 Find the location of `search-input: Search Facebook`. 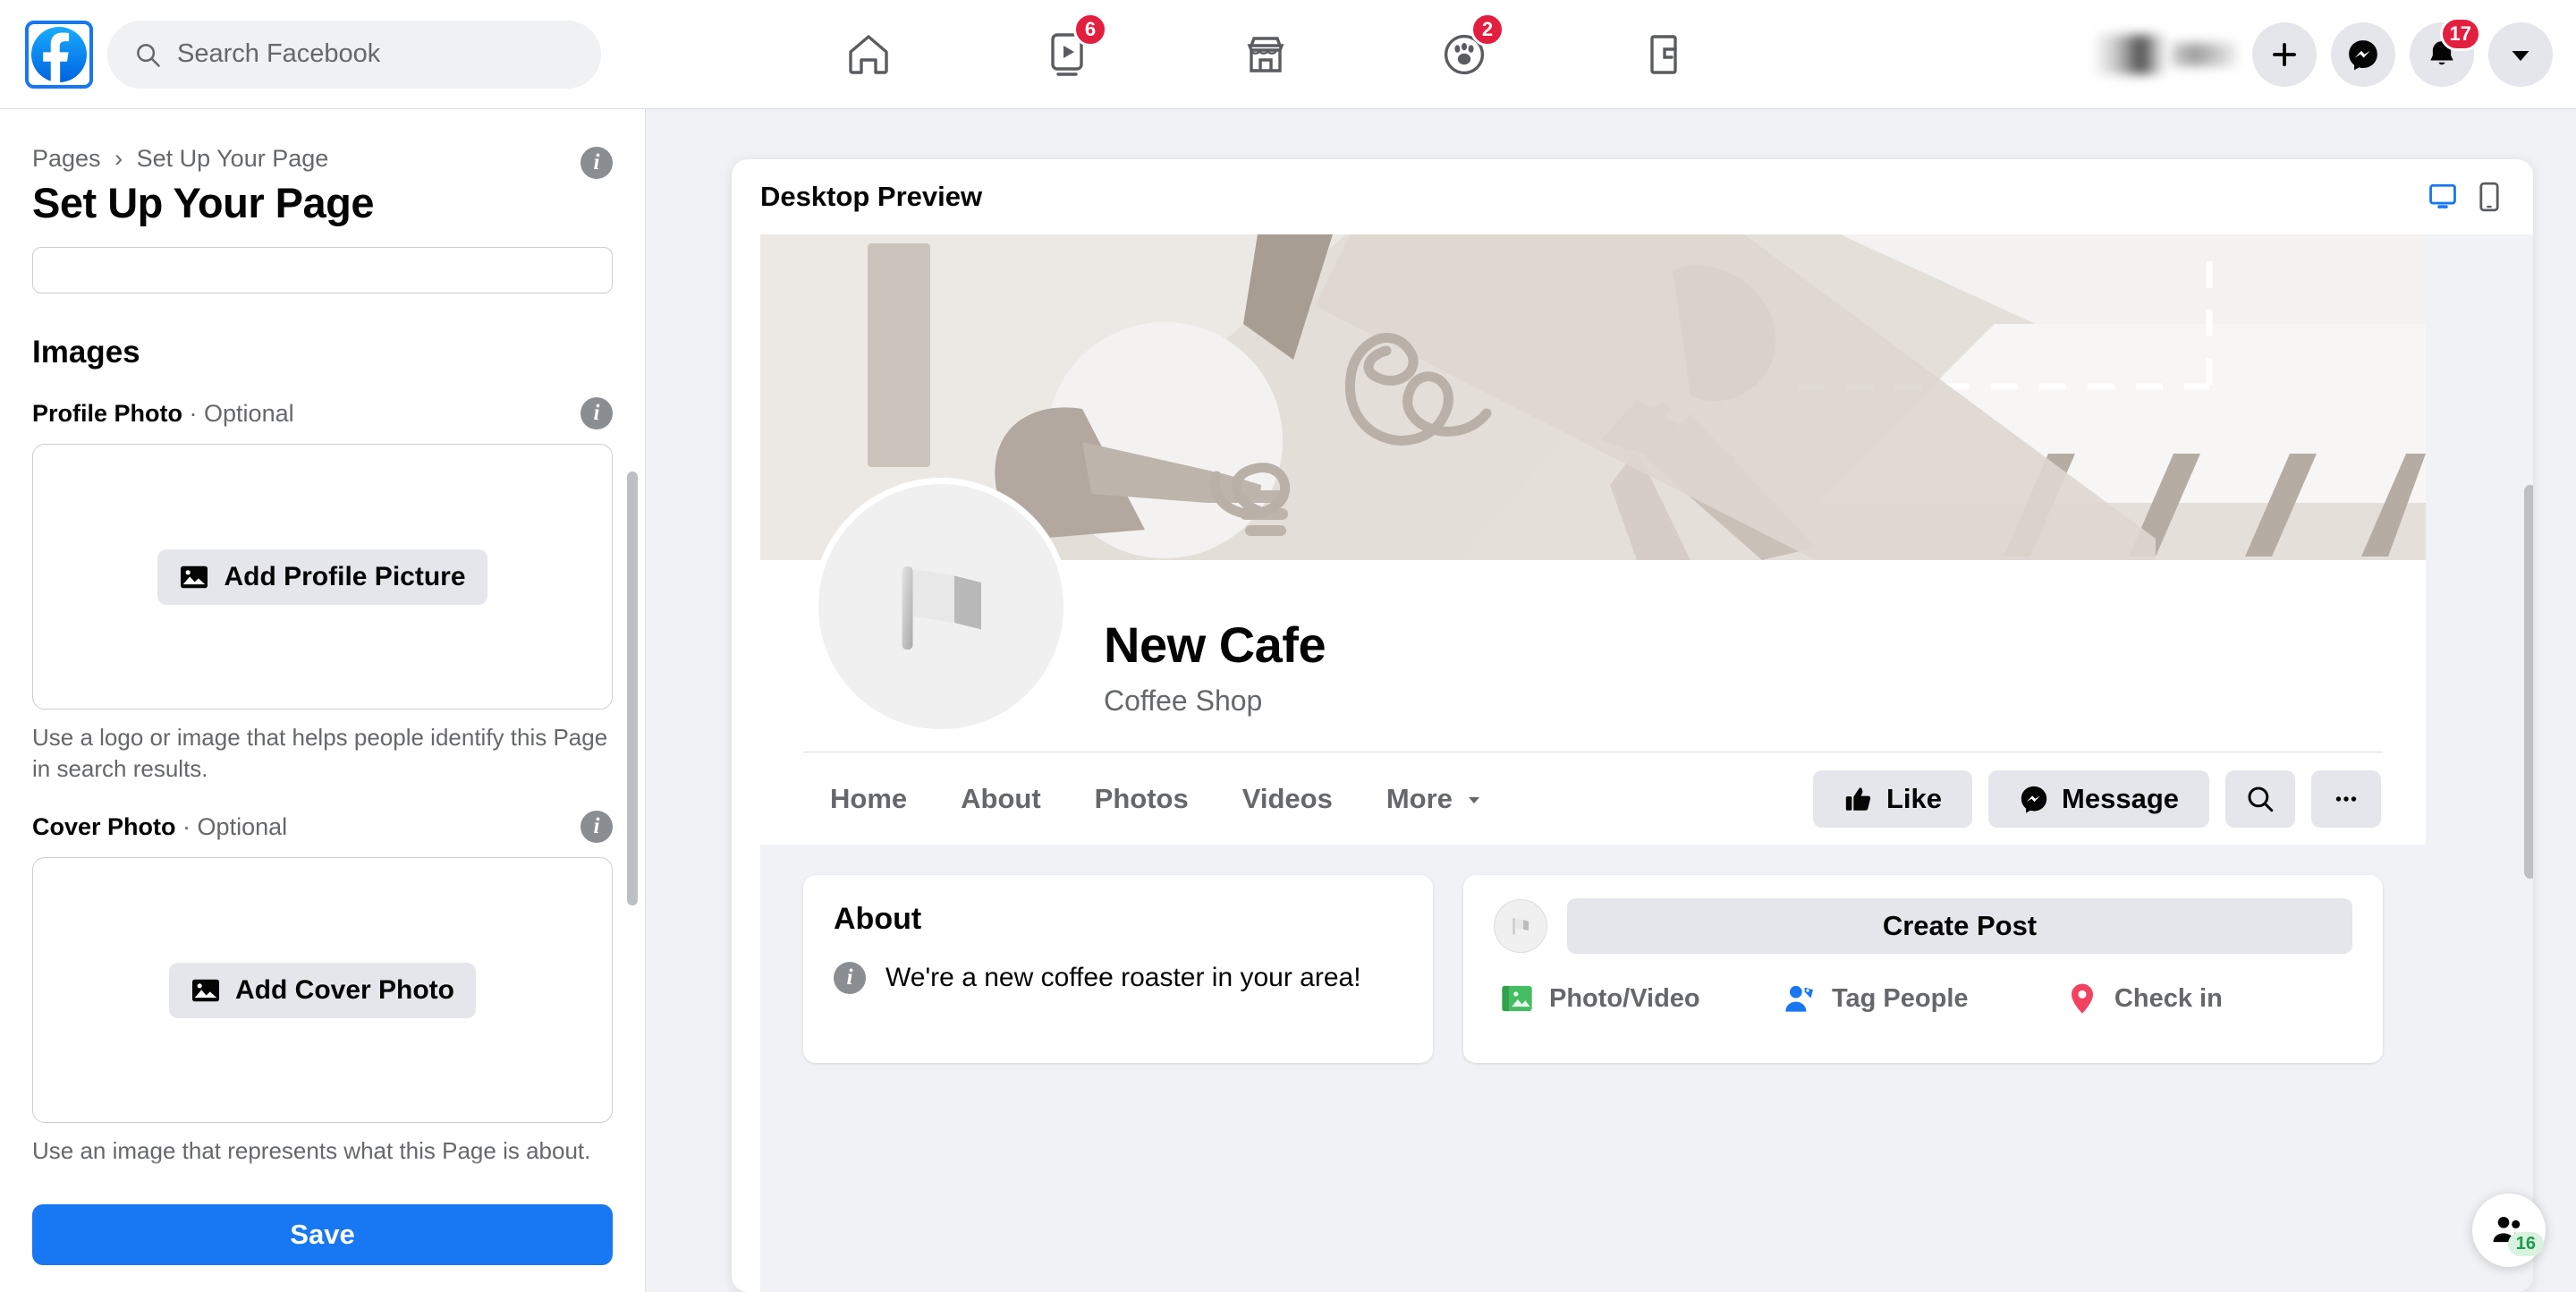

search-input: Search Facebook is located at coordinates (354, 54).